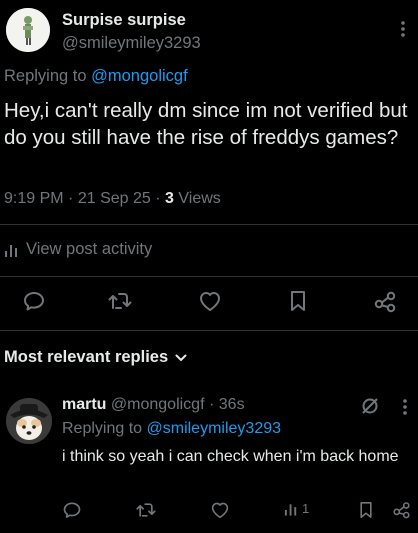  I want to click on author-avatar, so click(28, 30).